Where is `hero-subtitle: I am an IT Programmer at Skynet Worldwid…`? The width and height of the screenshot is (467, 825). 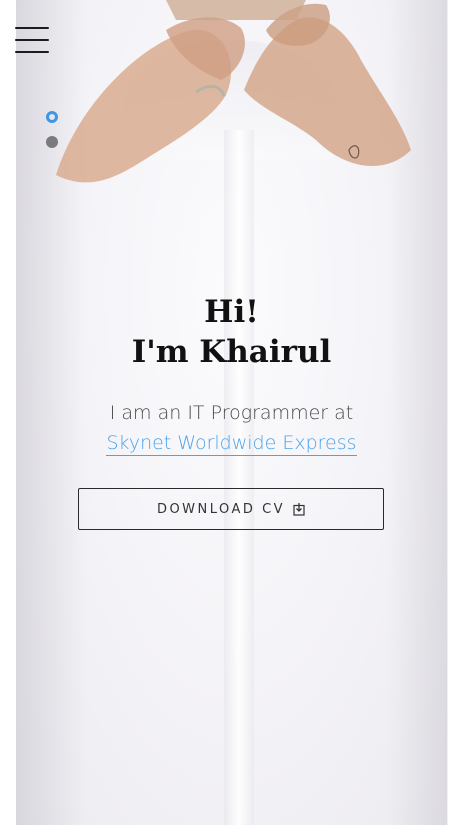
hero-subtitle: I am an IT Programmer at Skynet Worldwid… is located at coordinates (231, 428).